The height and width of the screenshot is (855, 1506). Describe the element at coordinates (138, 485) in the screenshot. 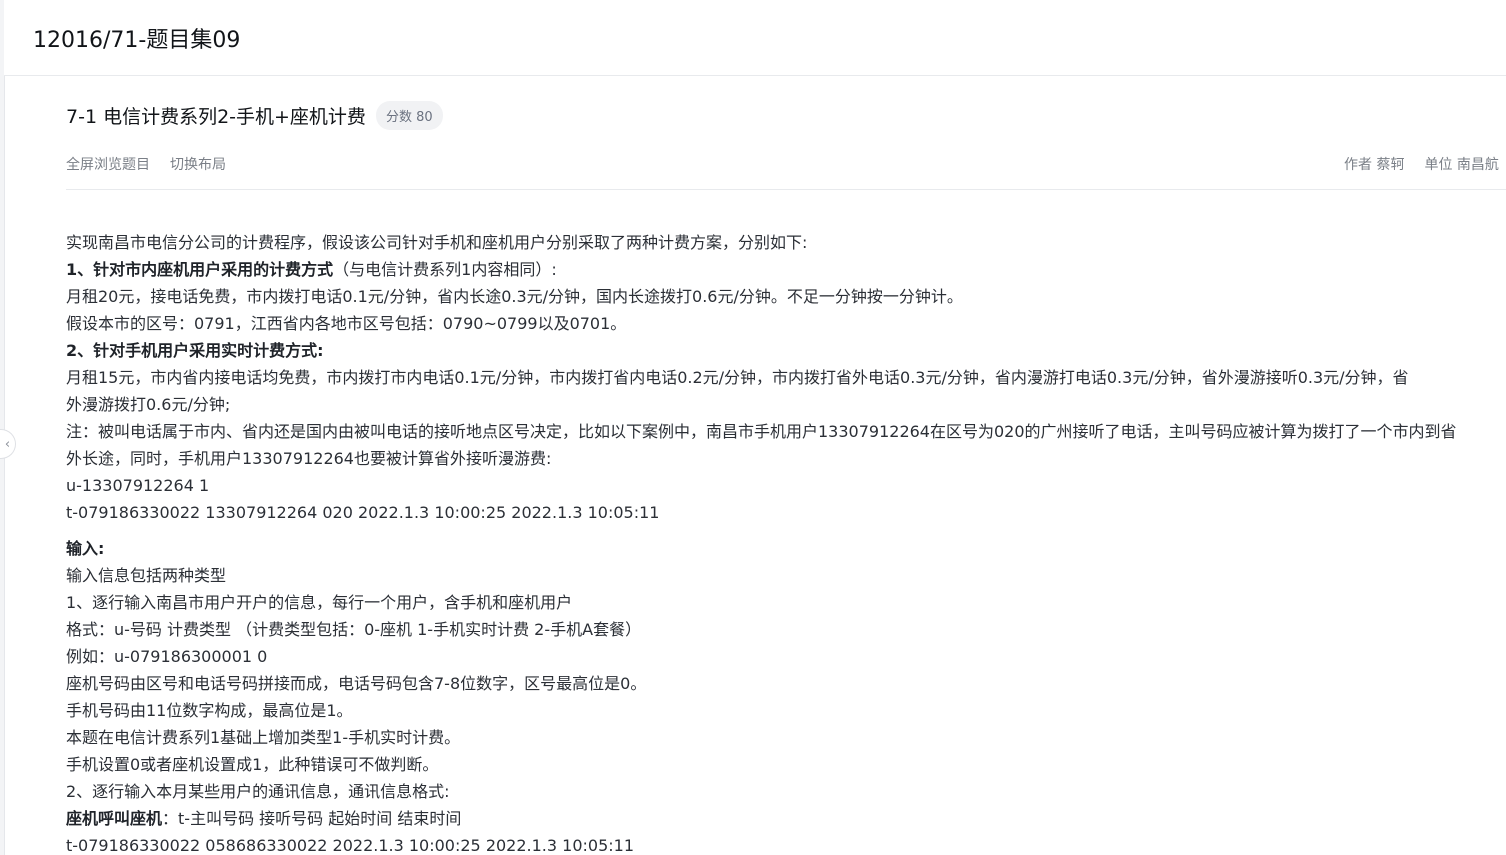

I see `example-user-record: u-13307912264 1` at that location.